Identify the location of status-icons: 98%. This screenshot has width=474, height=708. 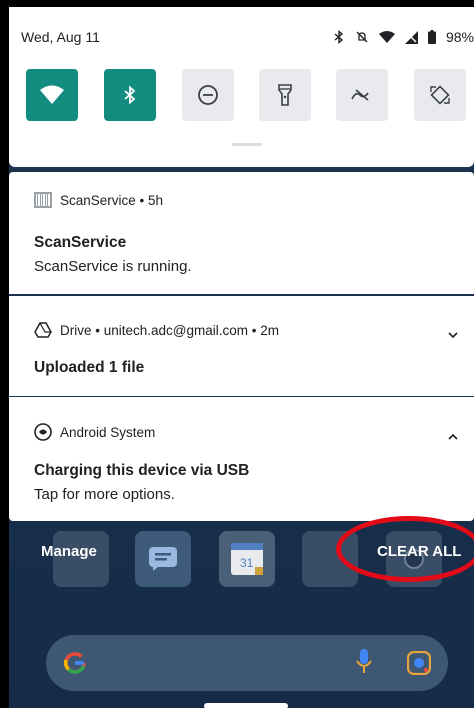
(403, 37).